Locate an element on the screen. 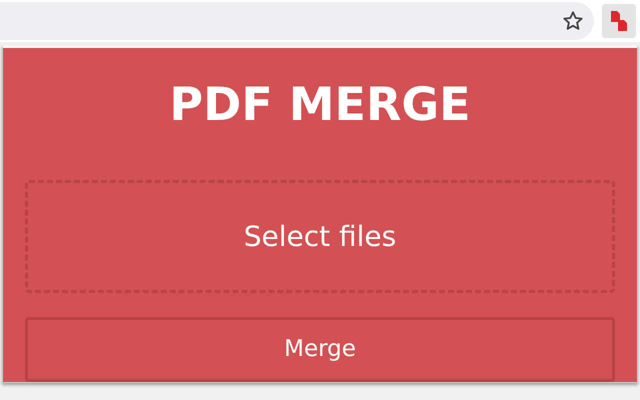 The image size is (640, 400). documents-icon is located at coordinates (619, 21).